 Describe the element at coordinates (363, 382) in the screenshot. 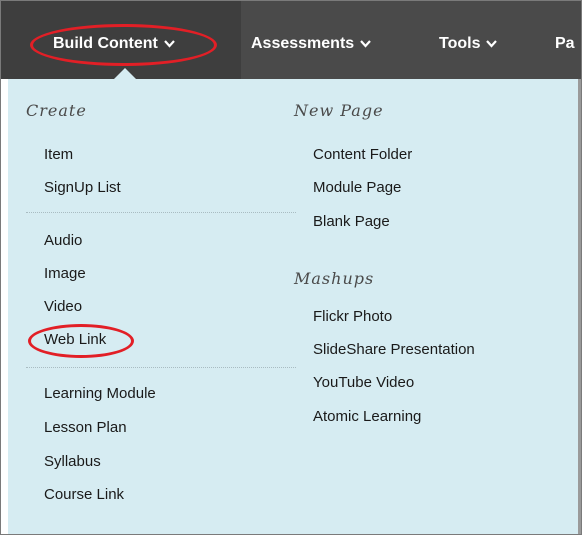

I see `menu-item-youtube-video: YouTube Video` at that location.